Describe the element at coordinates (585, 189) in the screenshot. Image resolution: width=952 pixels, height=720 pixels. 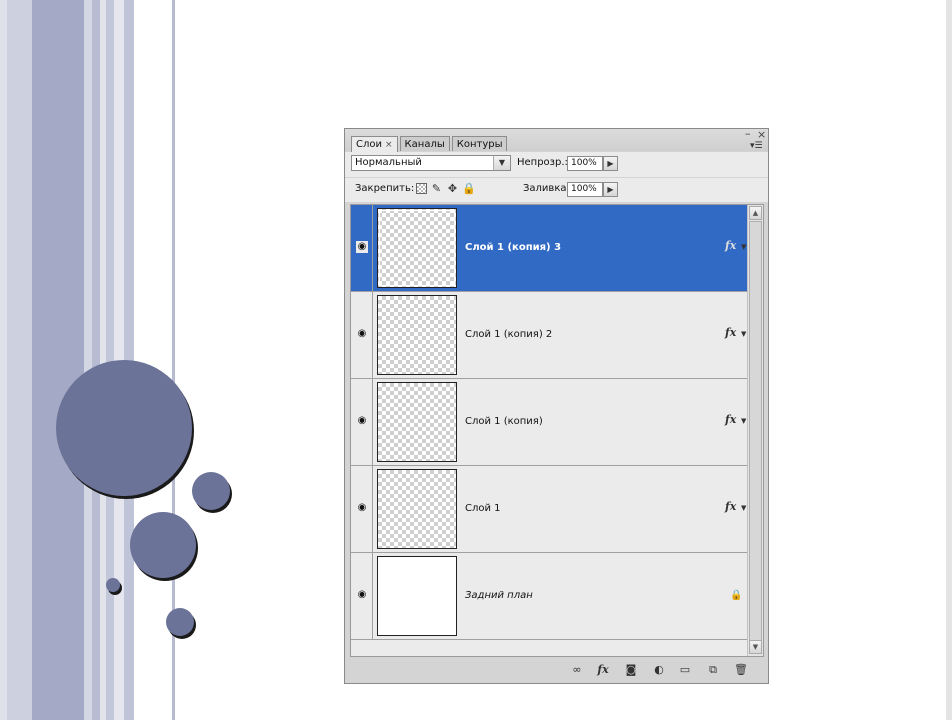
I see `fill-input: 100%` at that location.